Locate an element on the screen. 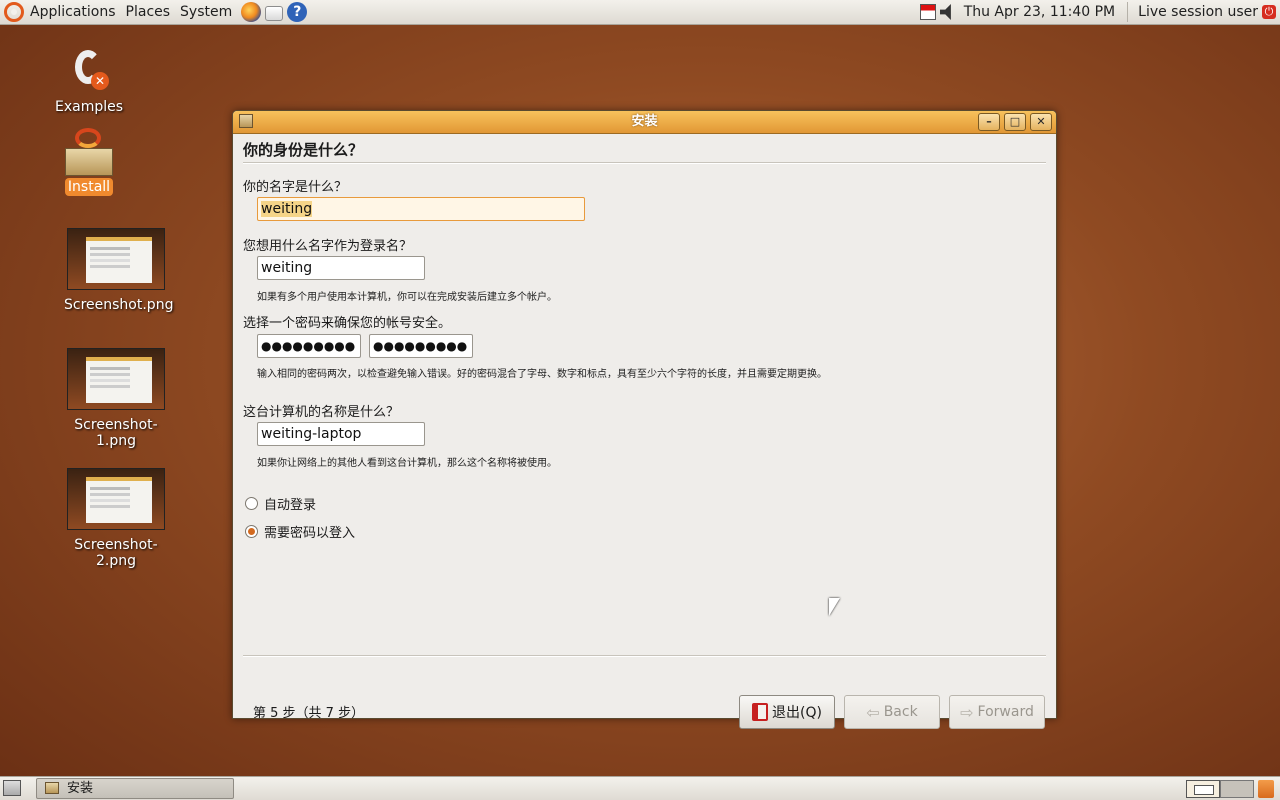 This screenshot has height=800, width=1280. auto-login-radio: 自动登录 is located at coordinates (280, 503).